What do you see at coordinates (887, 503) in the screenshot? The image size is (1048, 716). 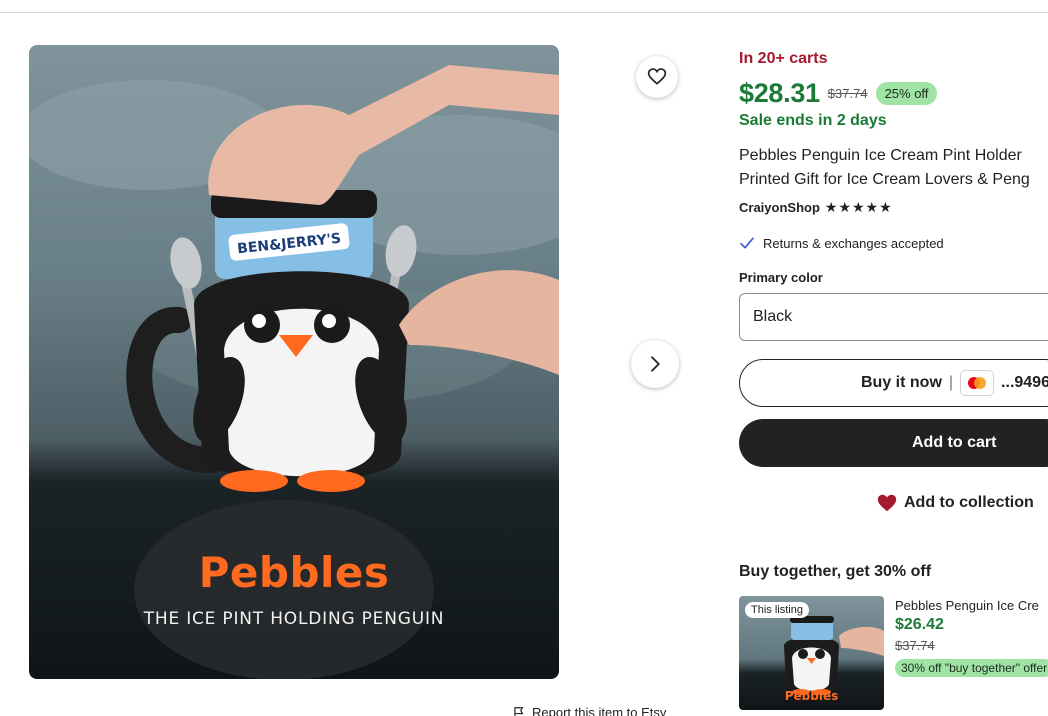 I see `filled-heart-icon` at bounding box center [887, 503].